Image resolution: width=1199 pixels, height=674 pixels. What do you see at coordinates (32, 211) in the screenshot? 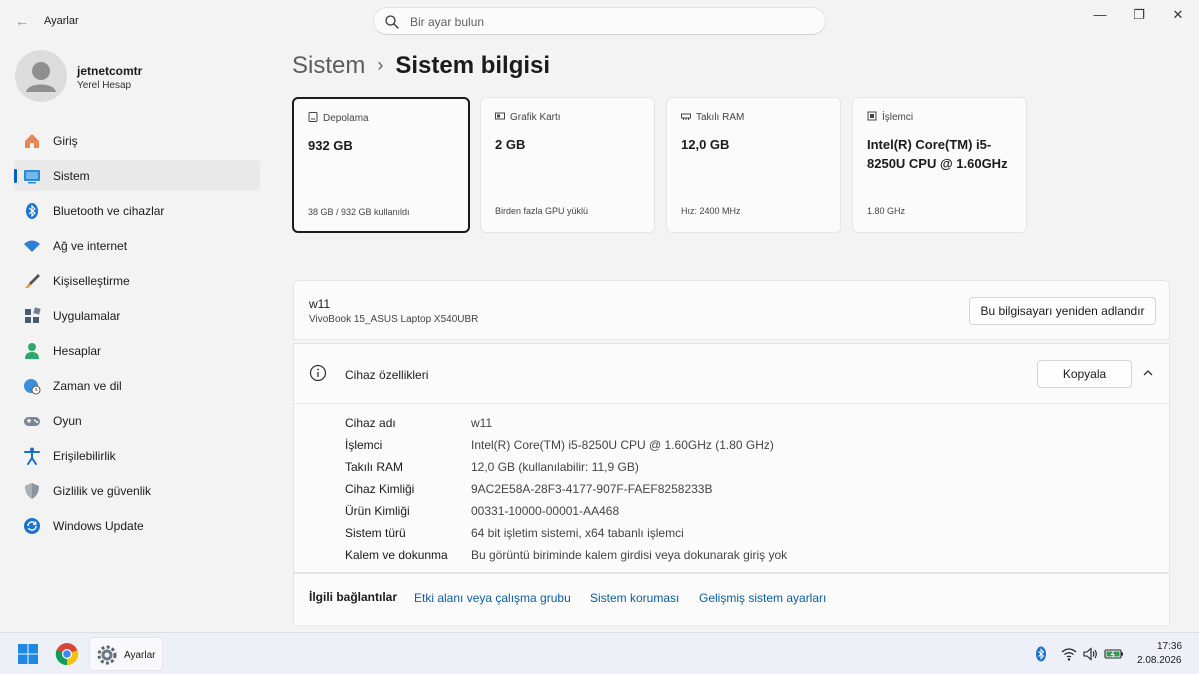
I see `bluetooth-icon` at bounding box center [32, 211].